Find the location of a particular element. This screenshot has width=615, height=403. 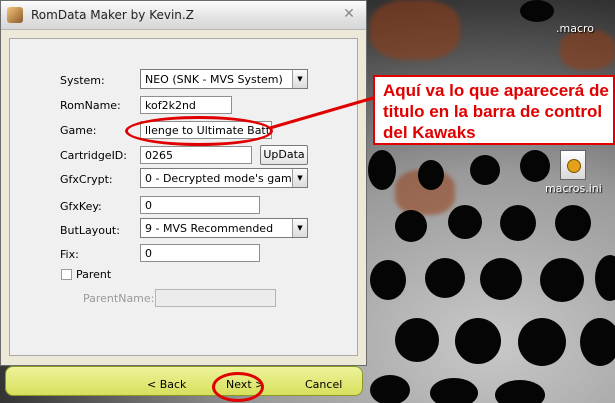

annotation-arrow is located at coordinates (325, 112).